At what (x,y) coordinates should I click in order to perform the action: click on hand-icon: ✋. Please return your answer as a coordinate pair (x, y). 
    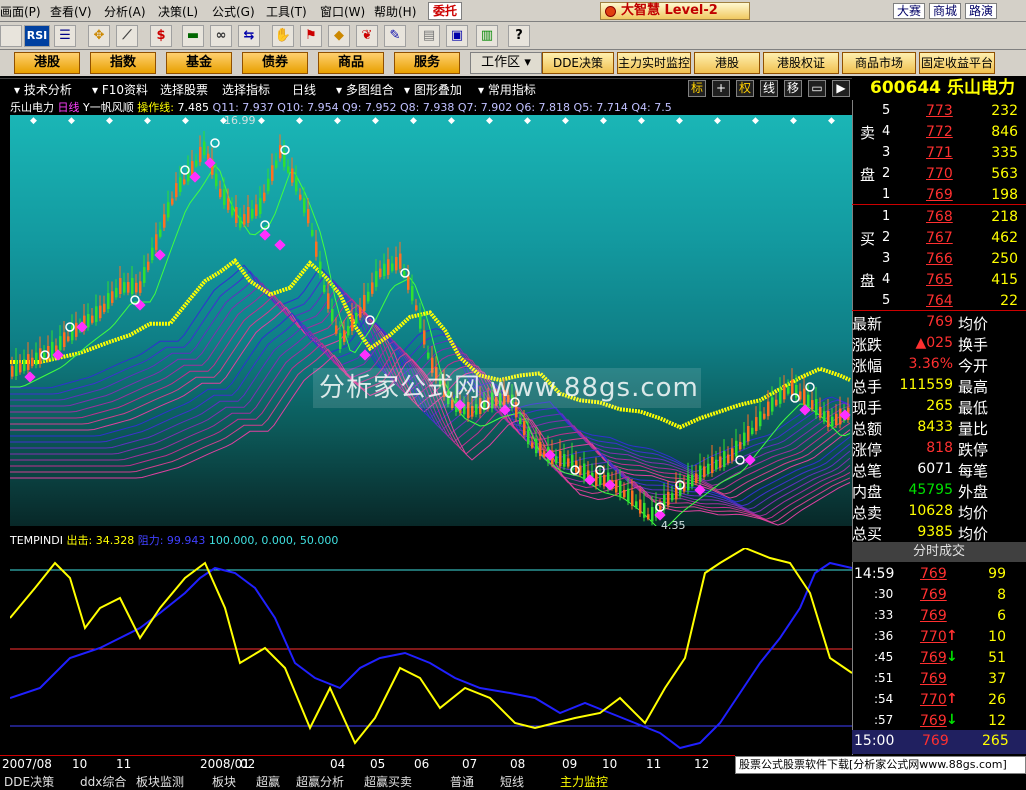
    Looking at the image, I should click on (283, 36).